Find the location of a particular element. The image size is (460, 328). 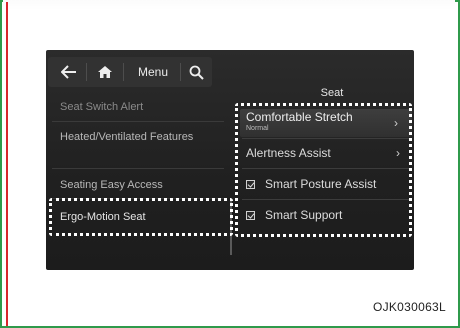

left-menu-item-heated-ventilated: Heated/Ventilated Features is located at coordinates (140, 137).